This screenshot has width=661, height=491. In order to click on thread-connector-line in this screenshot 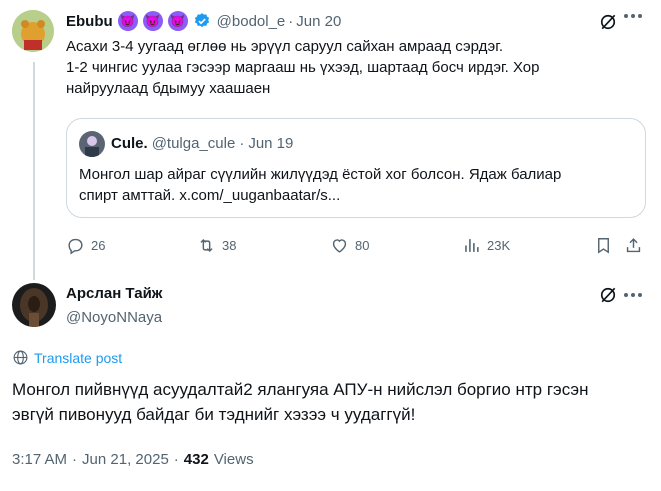, I will do `click(34, 171)`.